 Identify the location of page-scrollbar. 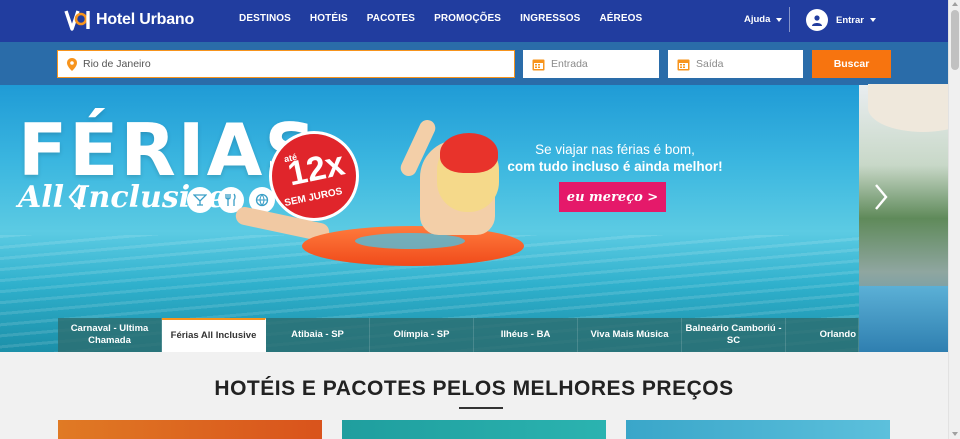
(954, 219).